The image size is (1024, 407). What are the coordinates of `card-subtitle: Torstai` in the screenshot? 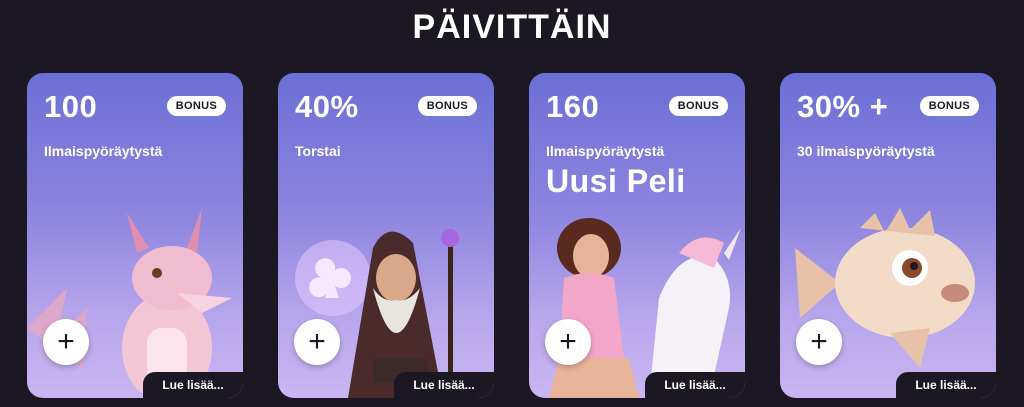 It's located at (318, 151).